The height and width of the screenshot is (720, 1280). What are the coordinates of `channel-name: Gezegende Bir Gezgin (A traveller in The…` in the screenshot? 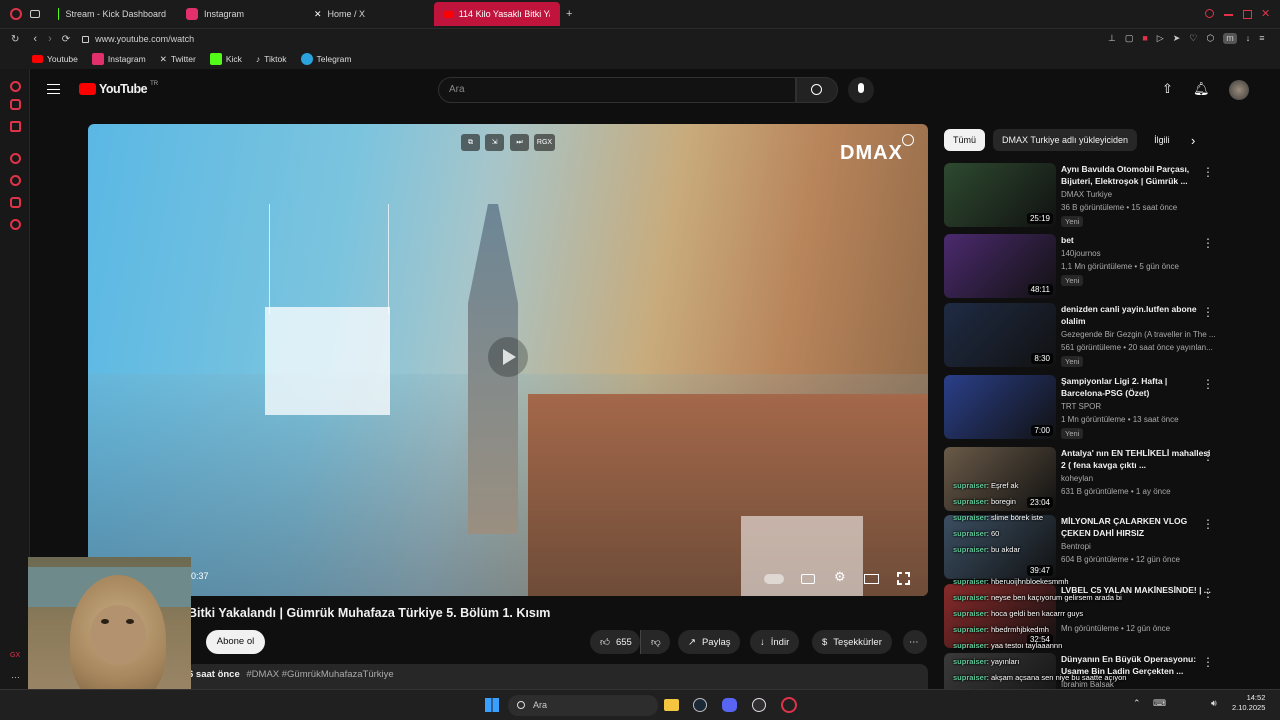 It's located at (1138, 334).